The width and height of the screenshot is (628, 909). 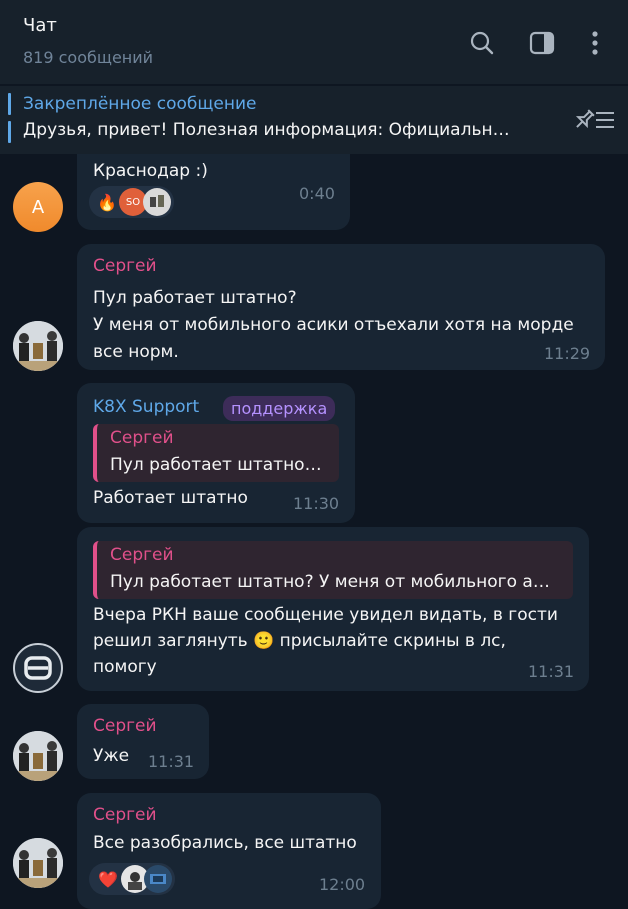 I want to click on k8x-support-avatar, so click(x=38, y=668).